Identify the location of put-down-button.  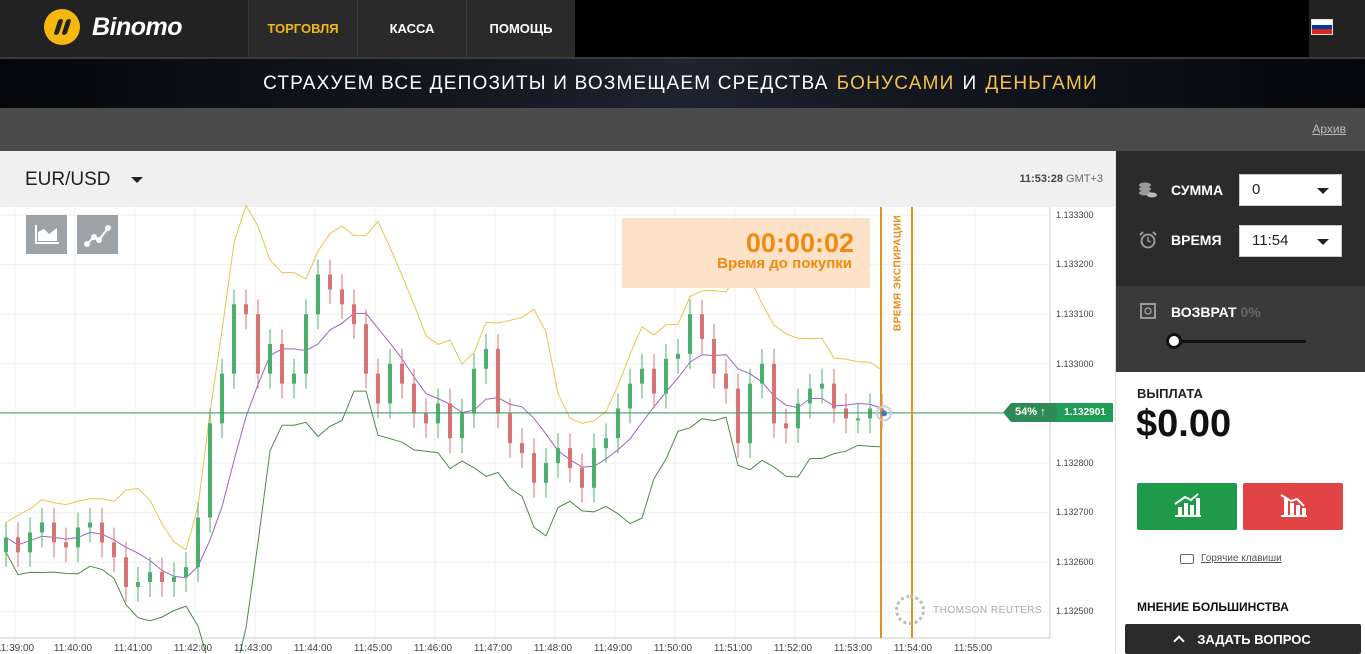
(1293, 506).